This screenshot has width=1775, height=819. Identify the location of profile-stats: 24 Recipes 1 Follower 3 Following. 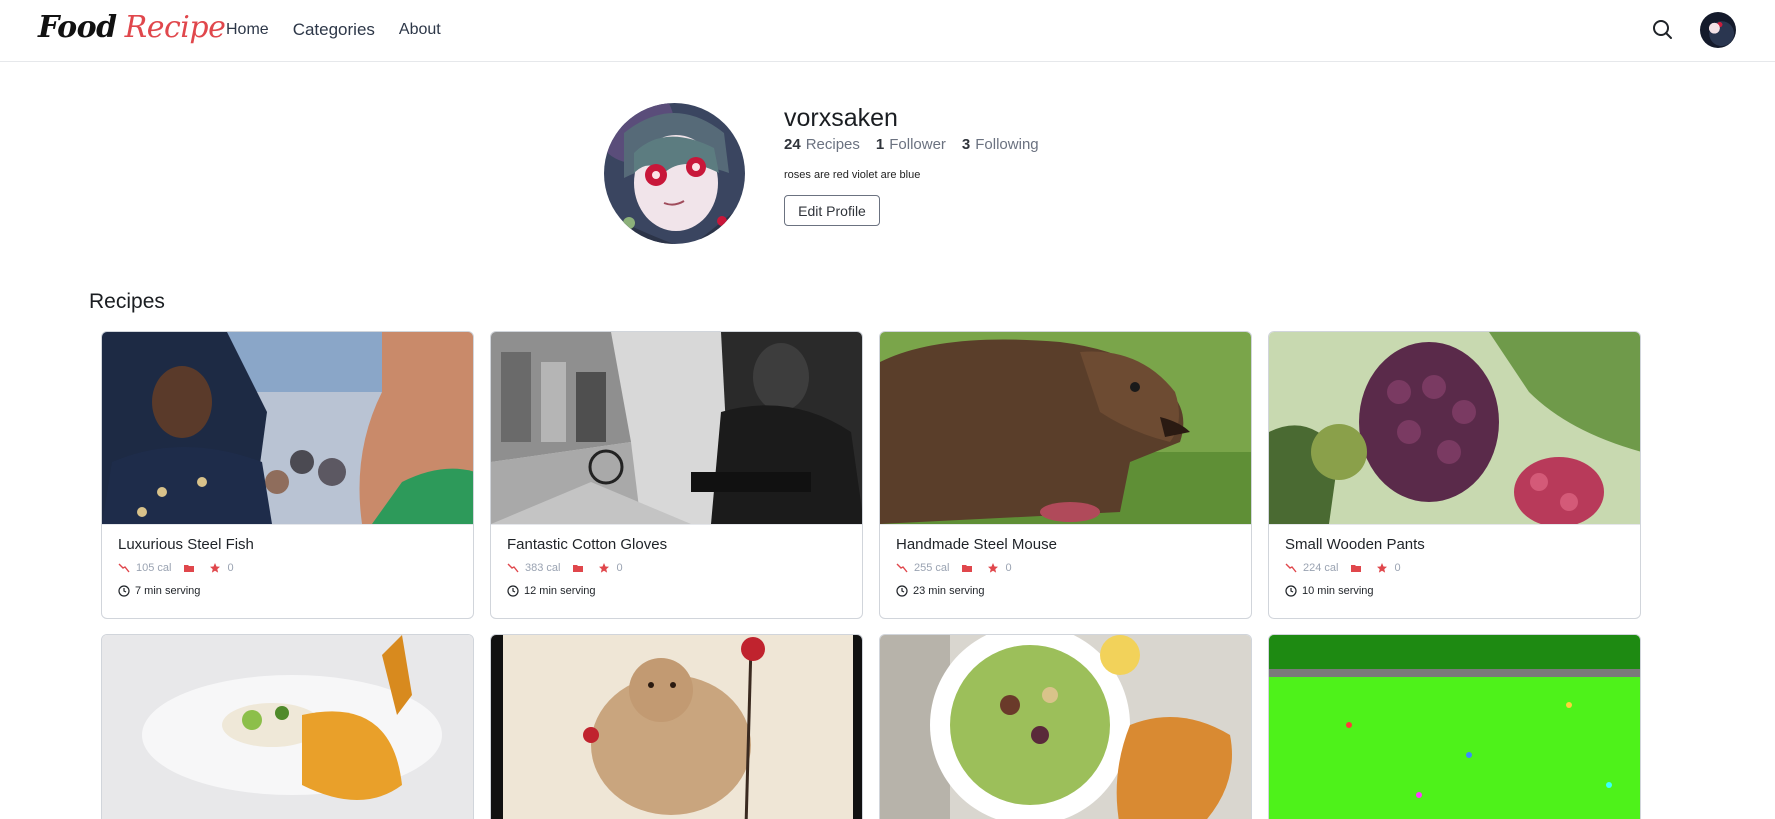
(911, 145).